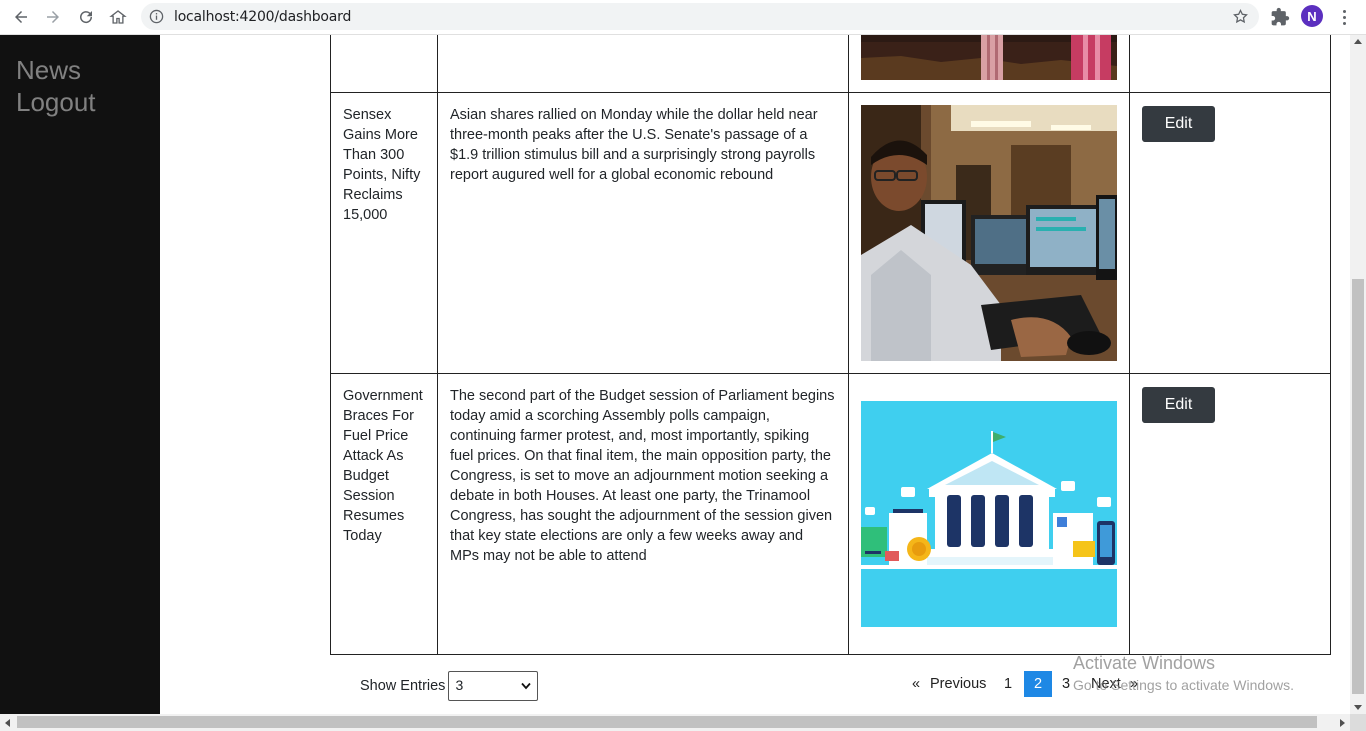  Describe the element at coordinates (459, 685) in the screenshot. I see `entries-select-value: 3` at that location.